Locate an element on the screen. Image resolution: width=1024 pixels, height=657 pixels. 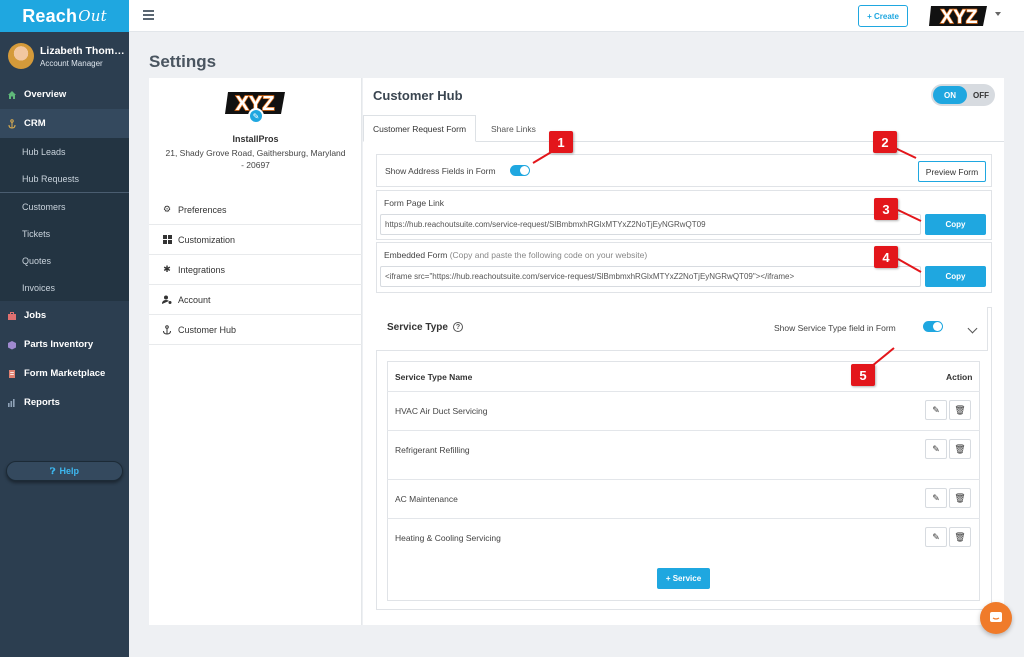
create-button: + Create is located at coordinates (883, 16).